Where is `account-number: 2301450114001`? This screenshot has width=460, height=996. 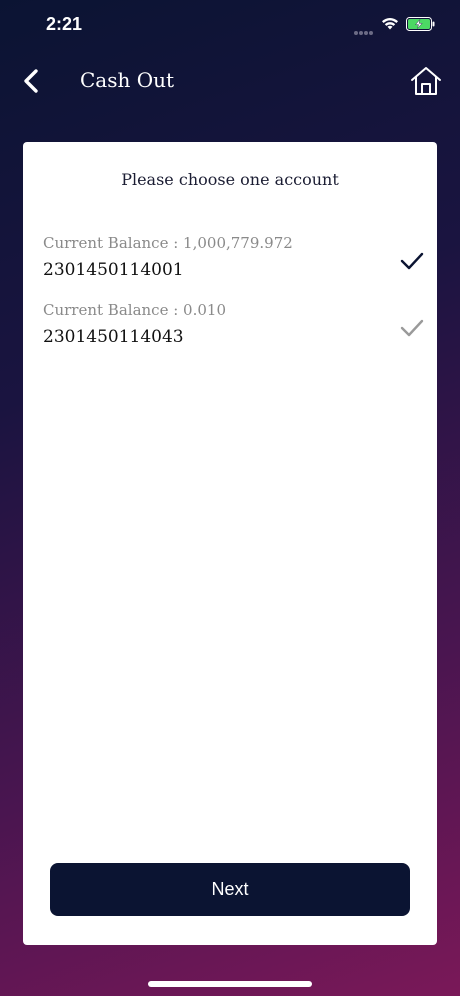 account-number: 2301450114001 is located at coordinates (113, 270).